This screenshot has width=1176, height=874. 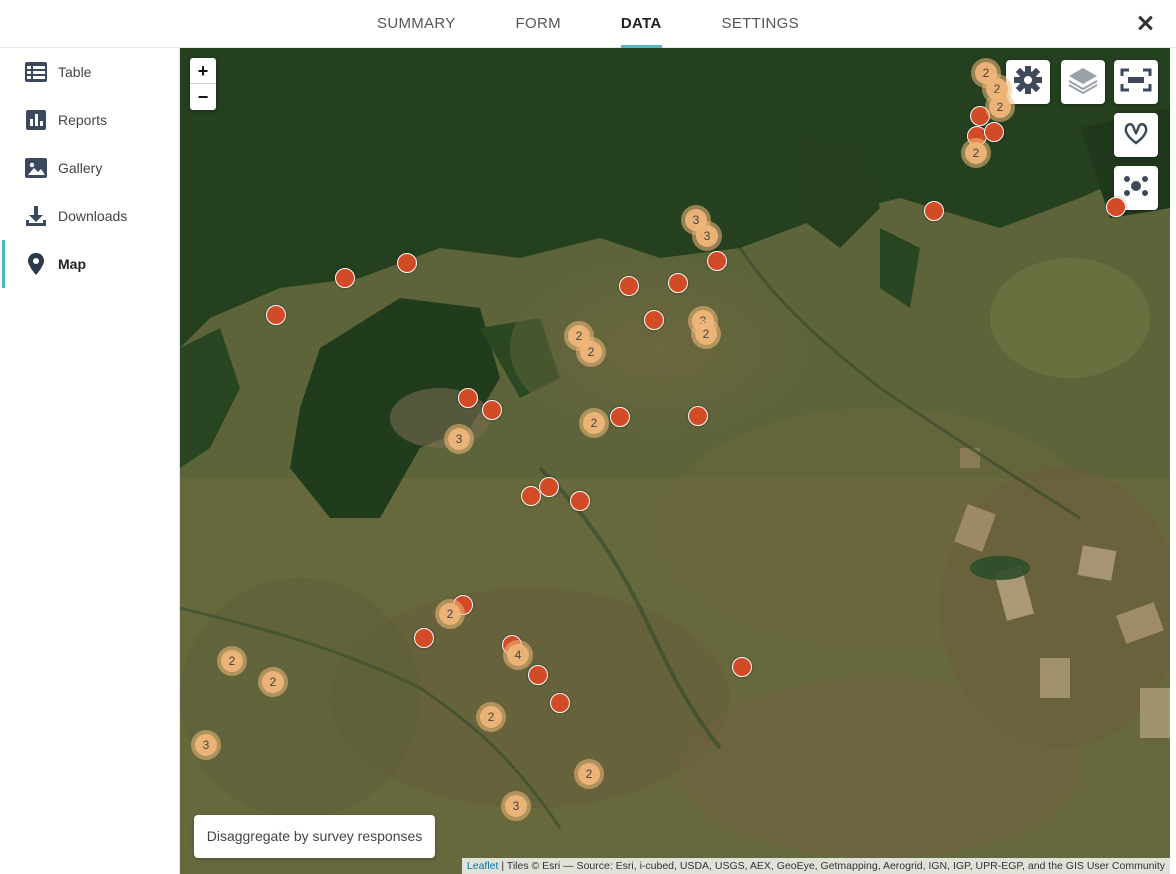 What do you see at coordinates (36, 120) in the screenshot?
I see `bar-chart-icon` at bounding box center [36, 120].